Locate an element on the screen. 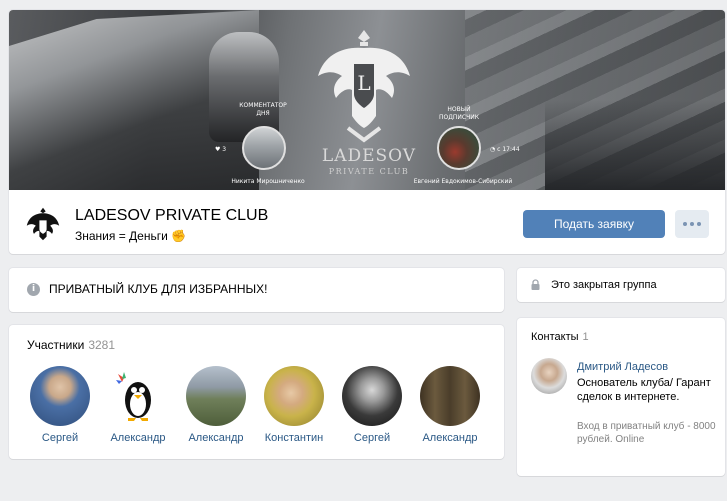 This screenshot has width=727, height=501. more-actions-button is located at coordinates (692, 224).